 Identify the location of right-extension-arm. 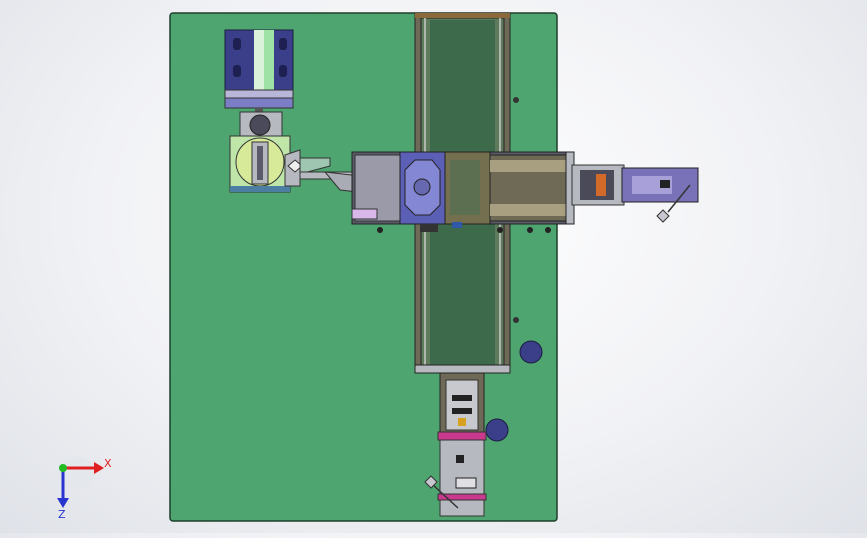
(635, 193).